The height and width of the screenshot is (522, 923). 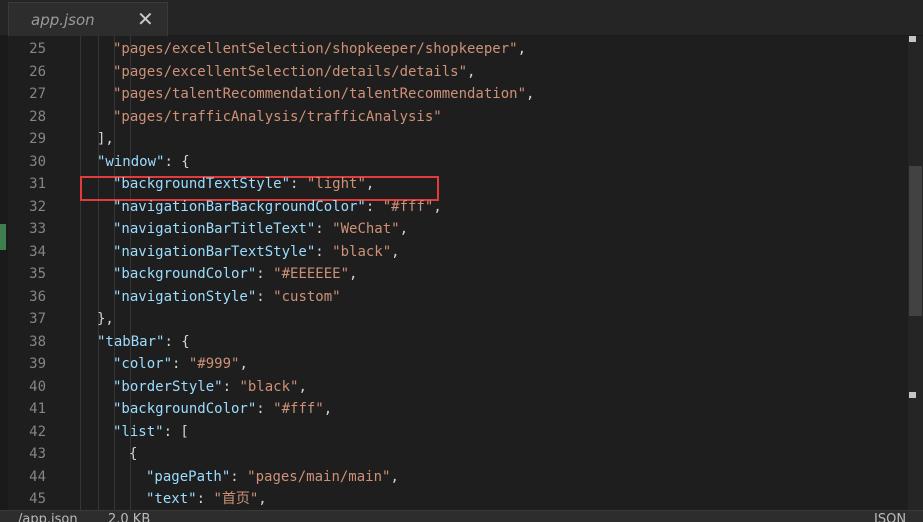 What do you see at coordinates (131, 161) in the screenshot?
I see `json-key: "window"` at bounding box center [131, 161].